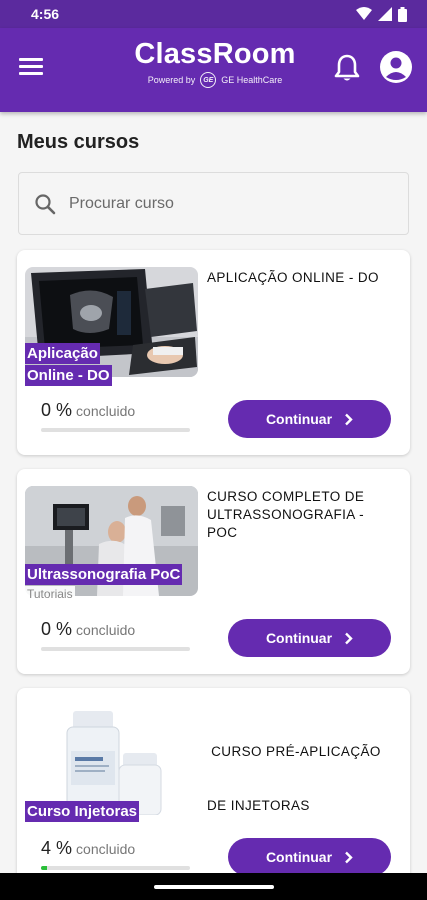  Describe the element at coordinates (104, 574) in the screenshot. I see `thumbnail-label: Ultrassonografia PoC` at that location.